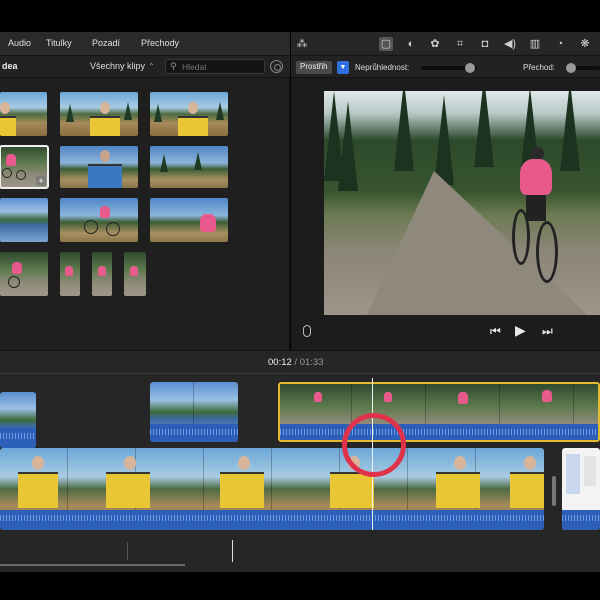 This screenshot has height=600, width=600. What do you see at coordinates (280, 362) in the screenshot?
I see `current-time: 00:12` at bounding box center [280, 362].